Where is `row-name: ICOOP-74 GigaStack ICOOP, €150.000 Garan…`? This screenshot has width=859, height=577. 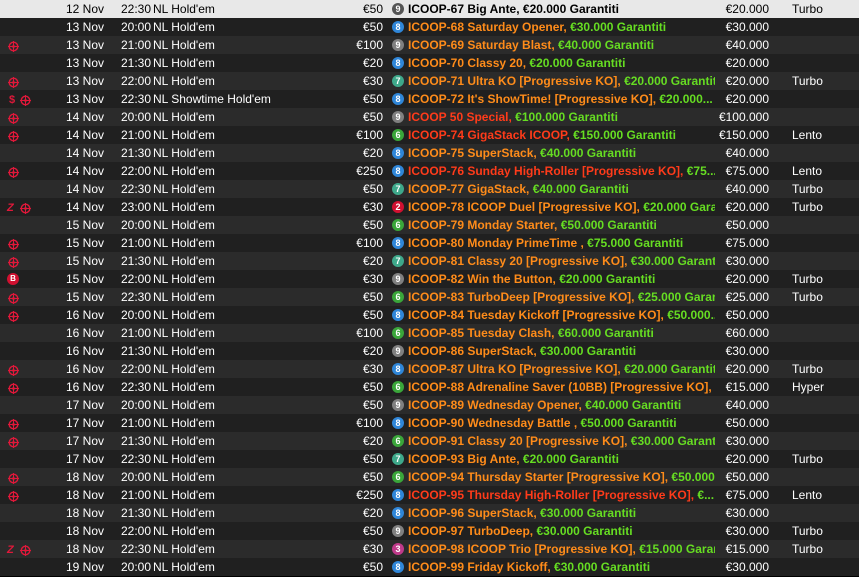 row-name: ICOOP-74 GigaStack ICOOP, €150.000 Garan… is located at coordinates (561, 135).